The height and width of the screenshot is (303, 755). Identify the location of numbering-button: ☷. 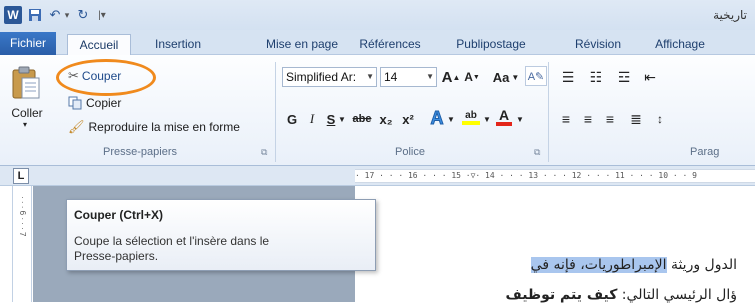
(596, 77).